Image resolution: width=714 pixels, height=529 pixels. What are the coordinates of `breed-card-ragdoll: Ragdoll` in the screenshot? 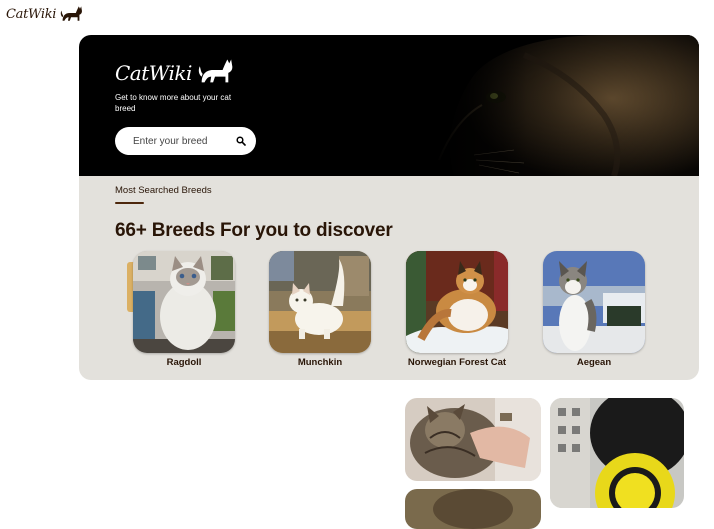 It's located at (184, 309).